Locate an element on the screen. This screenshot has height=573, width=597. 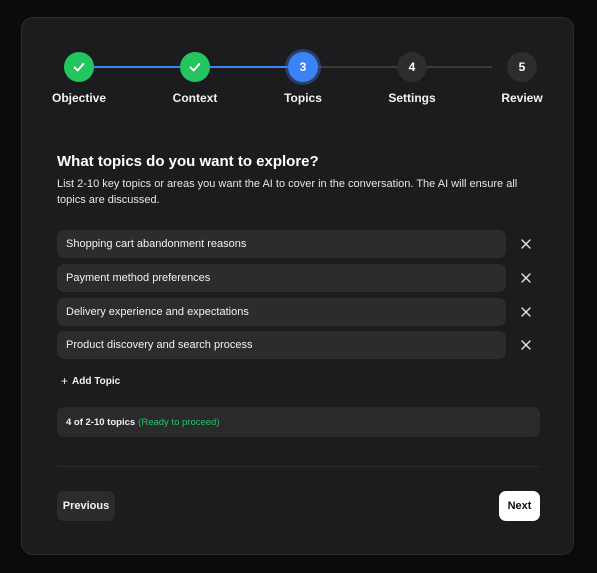
step-label-context: Context is located at coordinates (195, 98).